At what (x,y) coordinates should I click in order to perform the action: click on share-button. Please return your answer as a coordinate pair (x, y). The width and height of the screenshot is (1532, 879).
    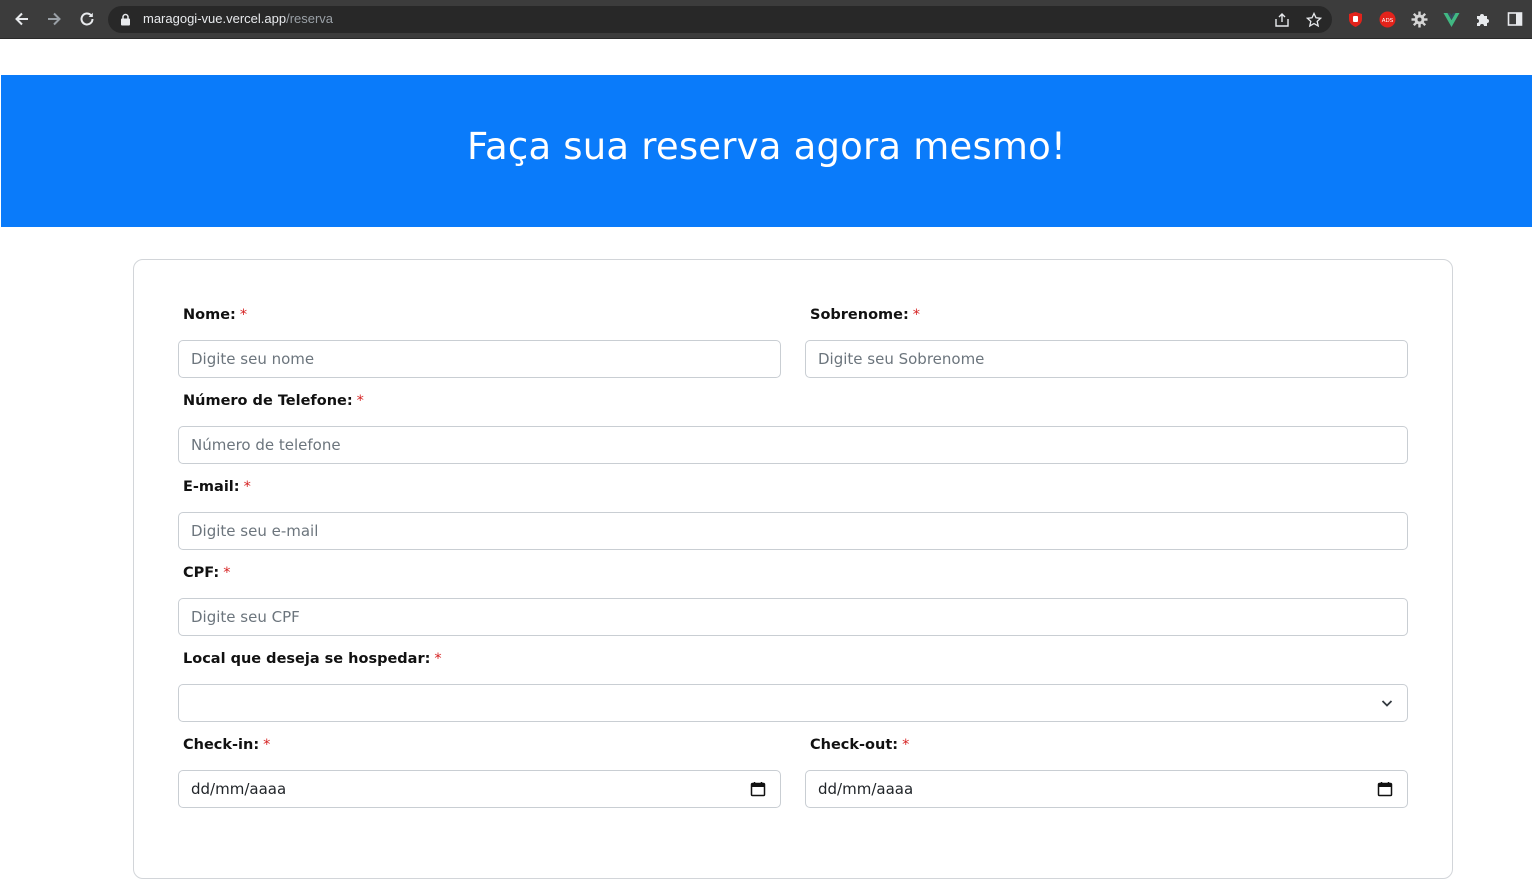
    Looking at the image, I should click on (1282, 20).